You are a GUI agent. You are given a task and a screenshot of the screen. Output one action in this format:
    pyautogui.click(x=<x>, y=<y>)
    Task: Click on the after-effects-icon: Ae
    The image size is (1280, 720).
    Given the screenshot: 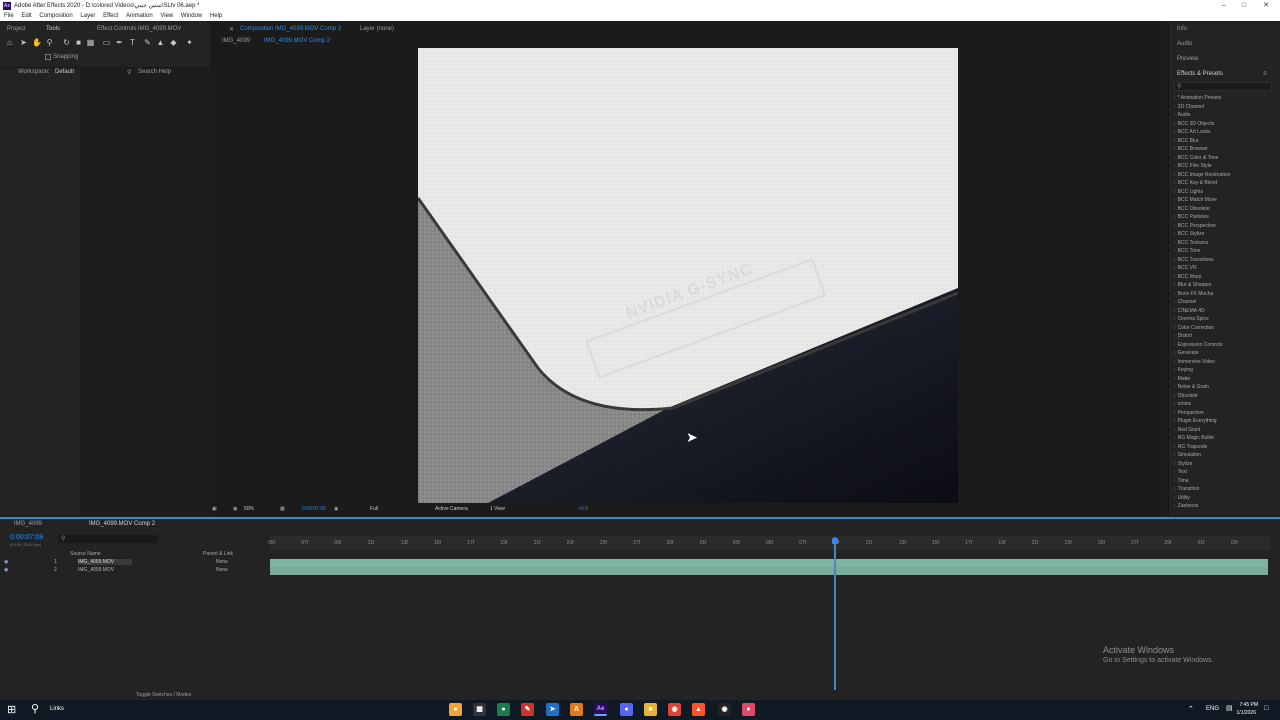 What is the action you would take?
    pyautogui.click(x=600, y=709)
    